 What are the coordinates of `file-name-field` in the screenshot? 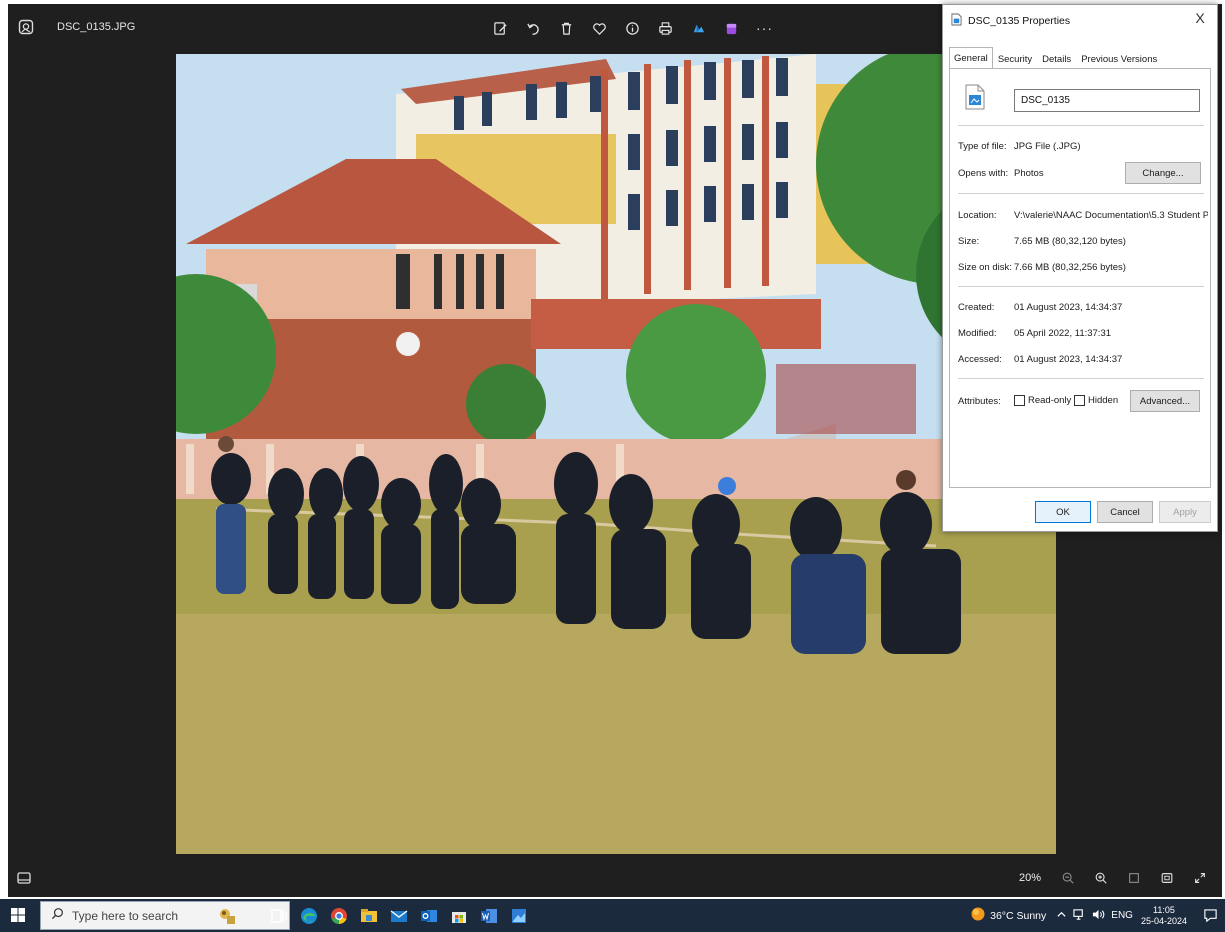 It's located at (1107, 100).